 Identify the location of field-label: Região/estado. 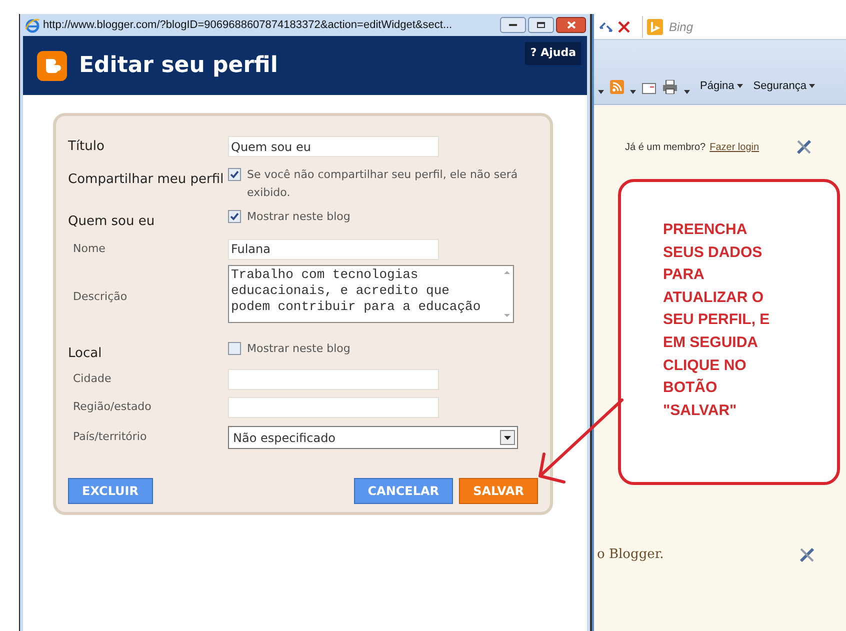
(112, 407).